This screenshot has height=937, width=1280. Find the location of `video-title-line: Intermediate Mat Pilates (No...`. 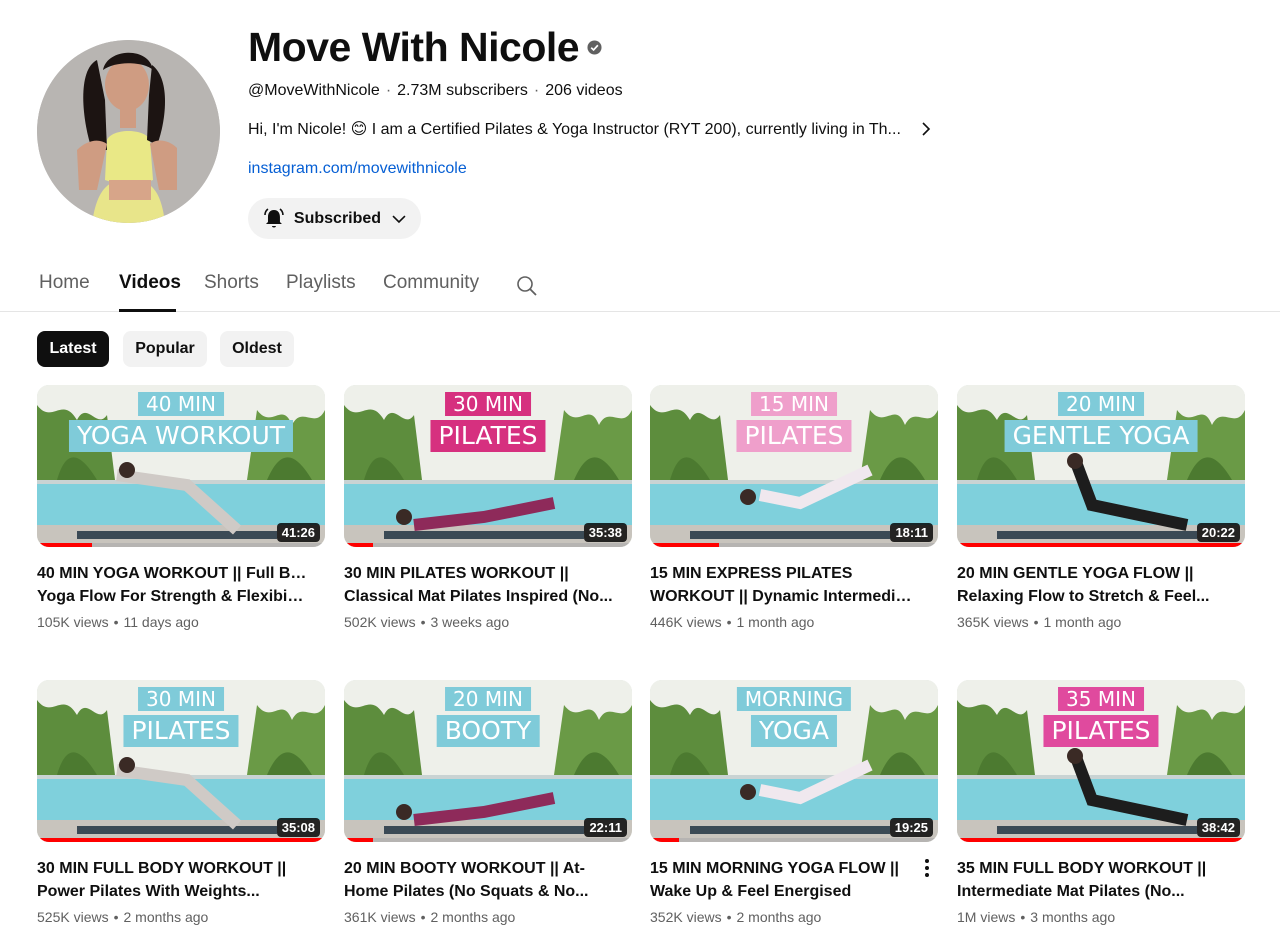

video-title-line: Intermediate Mat Pilates (No... is located at coordinates (1071, 891).